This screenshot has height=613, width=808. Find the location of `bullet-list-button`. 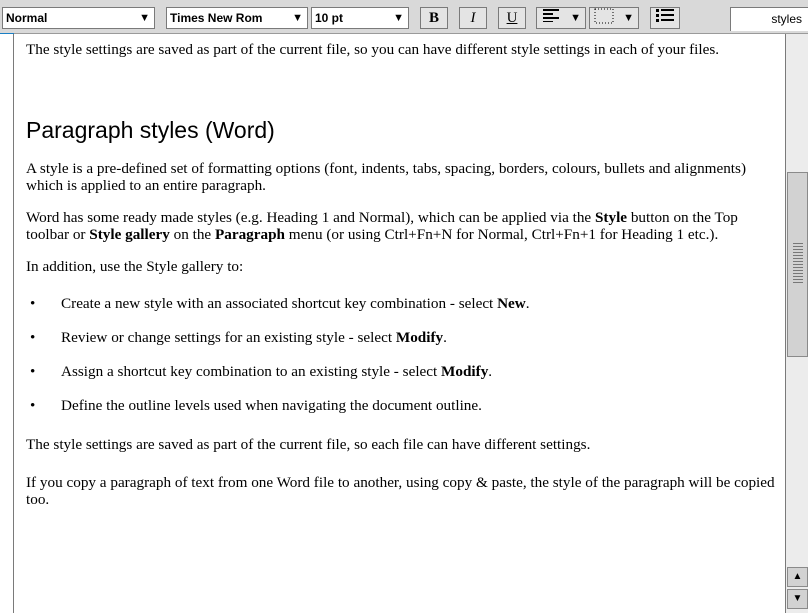

bullet-list-button is located at coordinates (665, 18).